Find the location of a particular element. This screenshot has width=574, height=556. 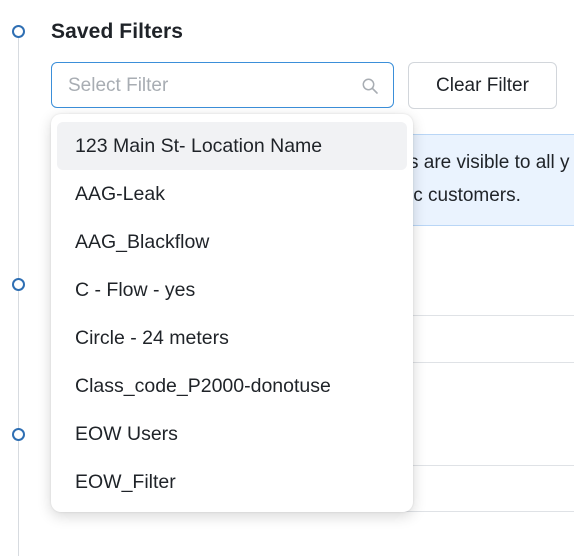

filter-select-placeholder: Select Filter is located at coordinates (118, 85).